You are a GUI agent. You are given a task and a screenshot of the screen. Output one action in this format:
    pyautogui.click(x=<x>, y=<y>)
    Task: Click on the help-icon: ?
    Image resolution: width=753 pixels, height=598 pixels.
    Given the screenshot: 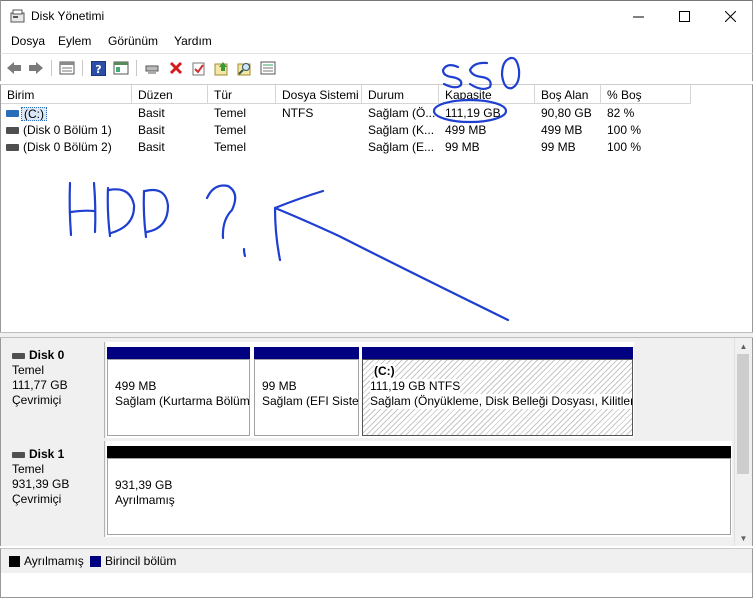 What is the action you would take?
    pyautogui.click(x=98, y=68)
    